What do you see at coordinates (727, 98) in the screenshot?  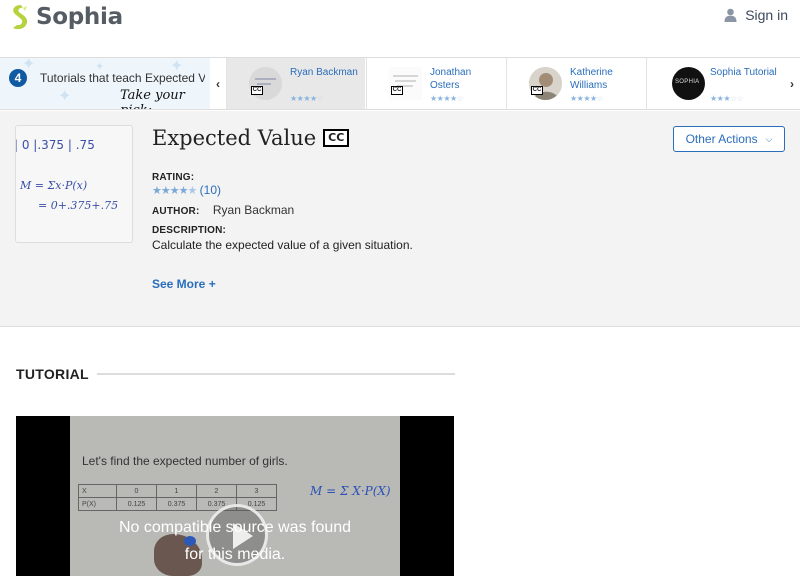 I see `tutorial-rating-stars: ★★★☆☆` at bounding box center [727, 98].